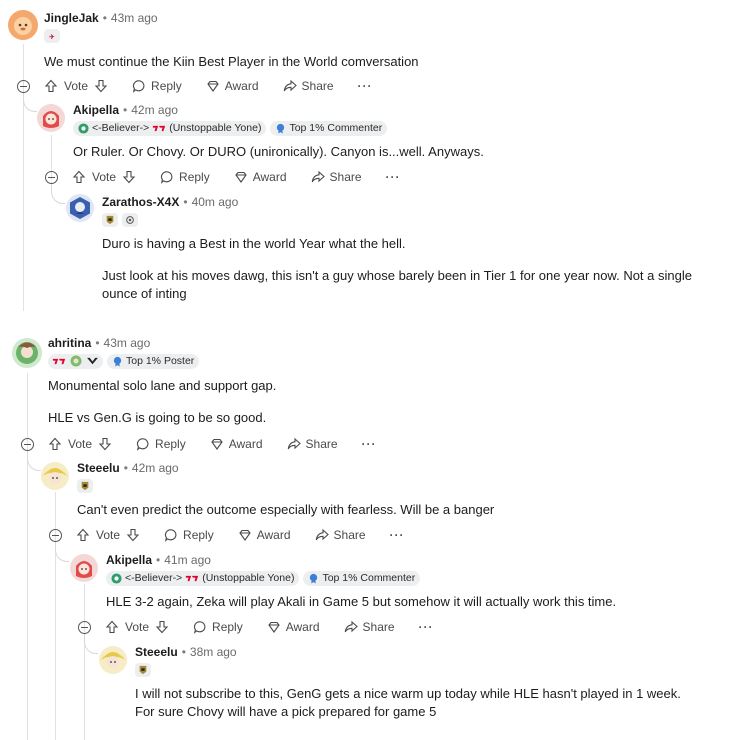  I want to click on downvote-icon, so click(162, 627).